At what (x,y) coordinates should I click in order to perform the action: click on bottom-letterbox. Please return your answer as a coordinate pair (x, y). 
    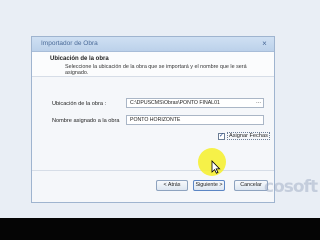
    Looking at the image, I should click on (160, 229).